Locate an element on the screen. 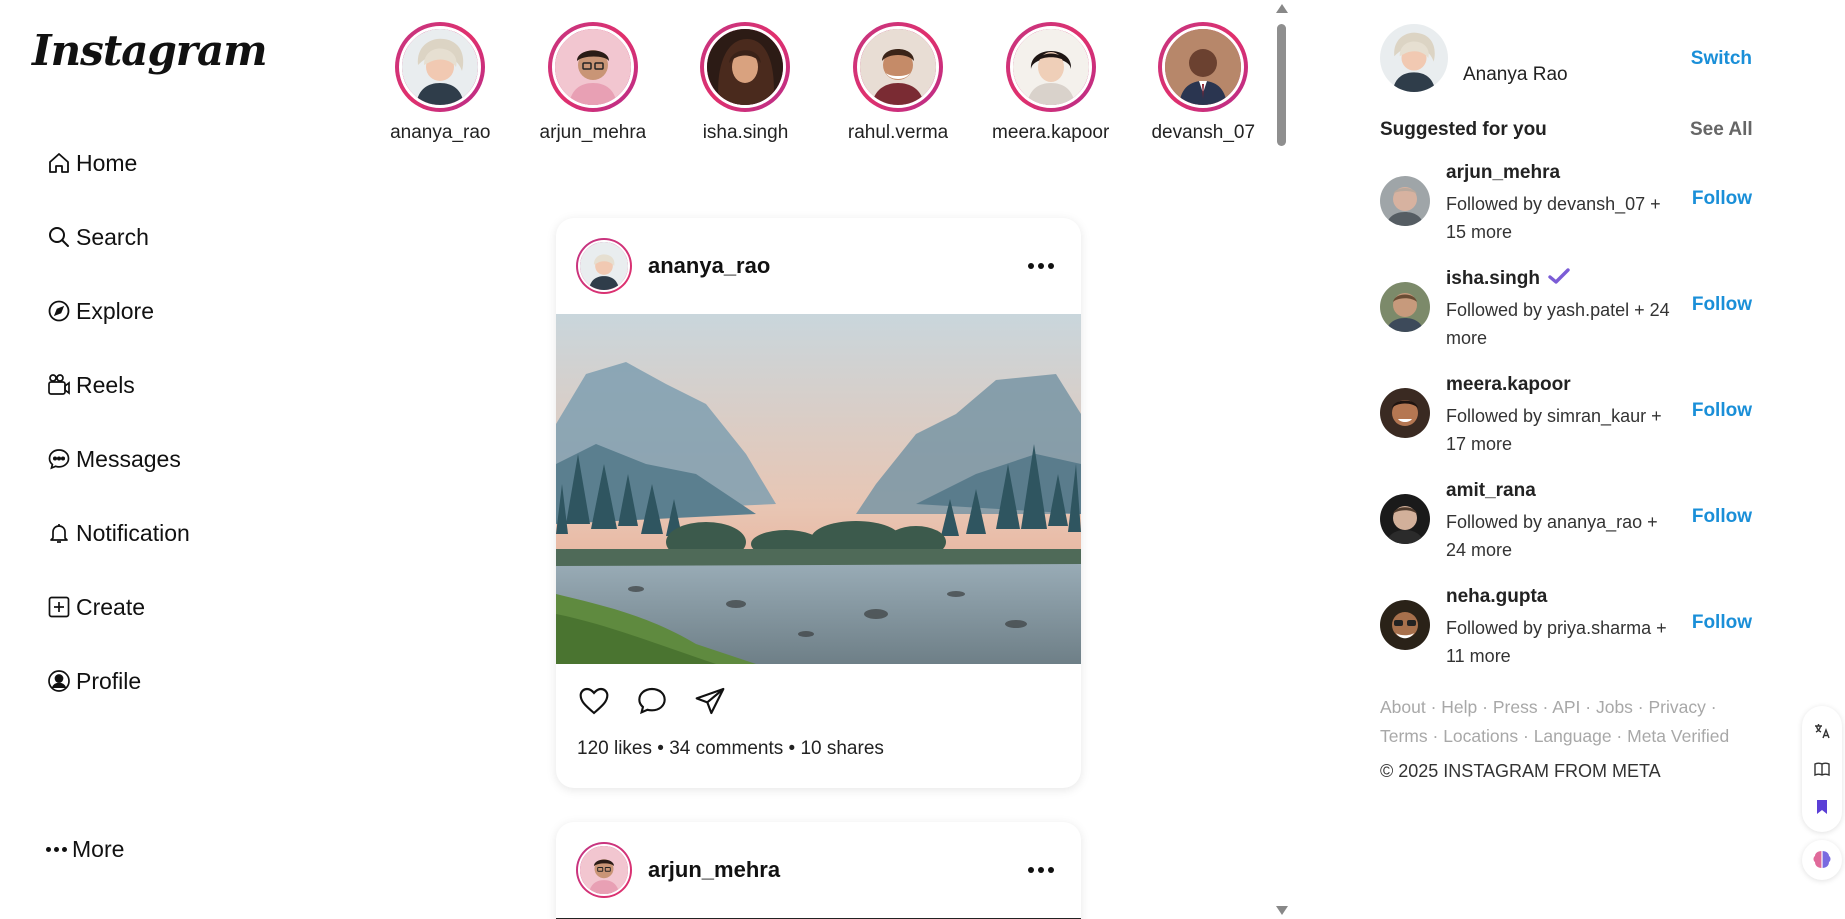  current-user-card: Ananya Rao Switch is located at coordinates (1566, 59).